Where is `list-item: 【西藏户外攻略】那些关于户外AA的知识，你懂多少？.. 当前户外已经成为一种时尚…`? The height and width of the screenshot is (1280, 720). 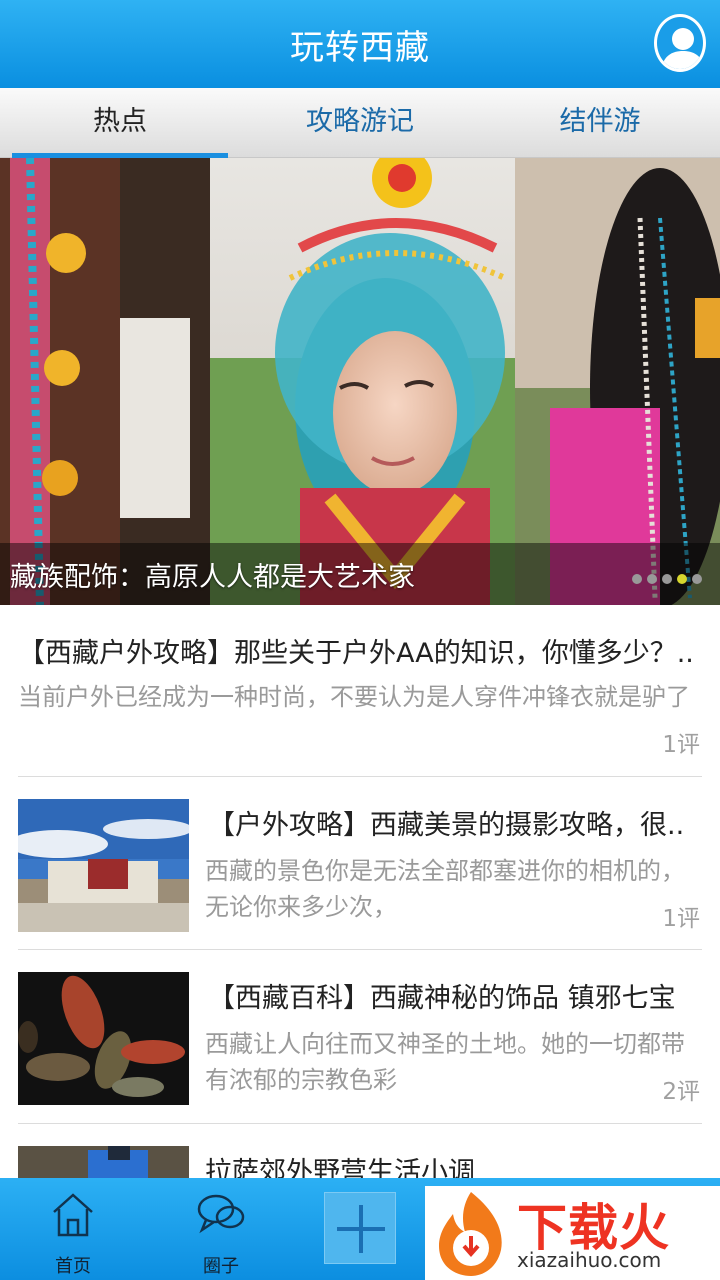
list-item: 【西藏户外攻略】那些关于户外AA的知识，你懂多少？.. 当前户外已经成为一种时尚… is located at coordinates (360, 691).